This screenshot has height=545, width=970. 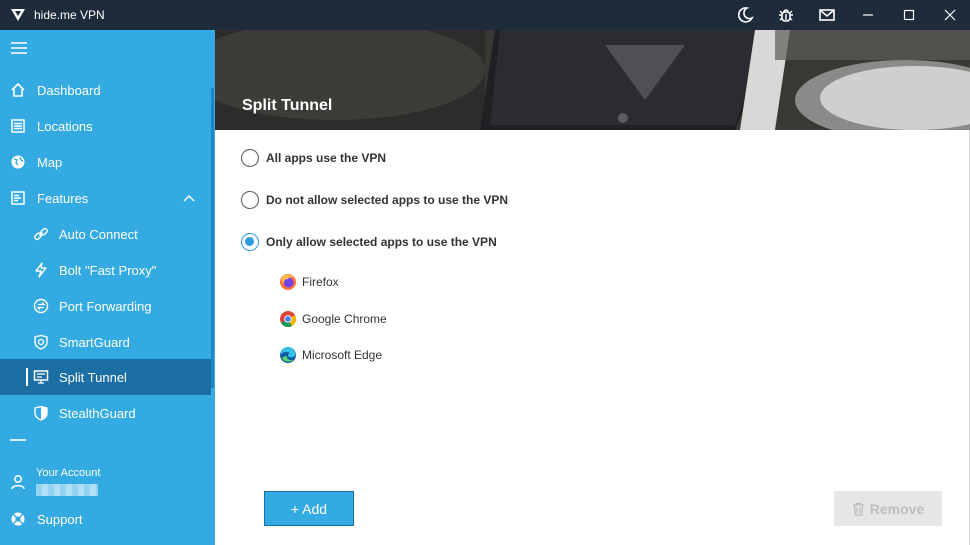 What do you see at coordinates (18, 440) in the screenshot?
I see `sidebar-divider` at bounding box center [18, 440].